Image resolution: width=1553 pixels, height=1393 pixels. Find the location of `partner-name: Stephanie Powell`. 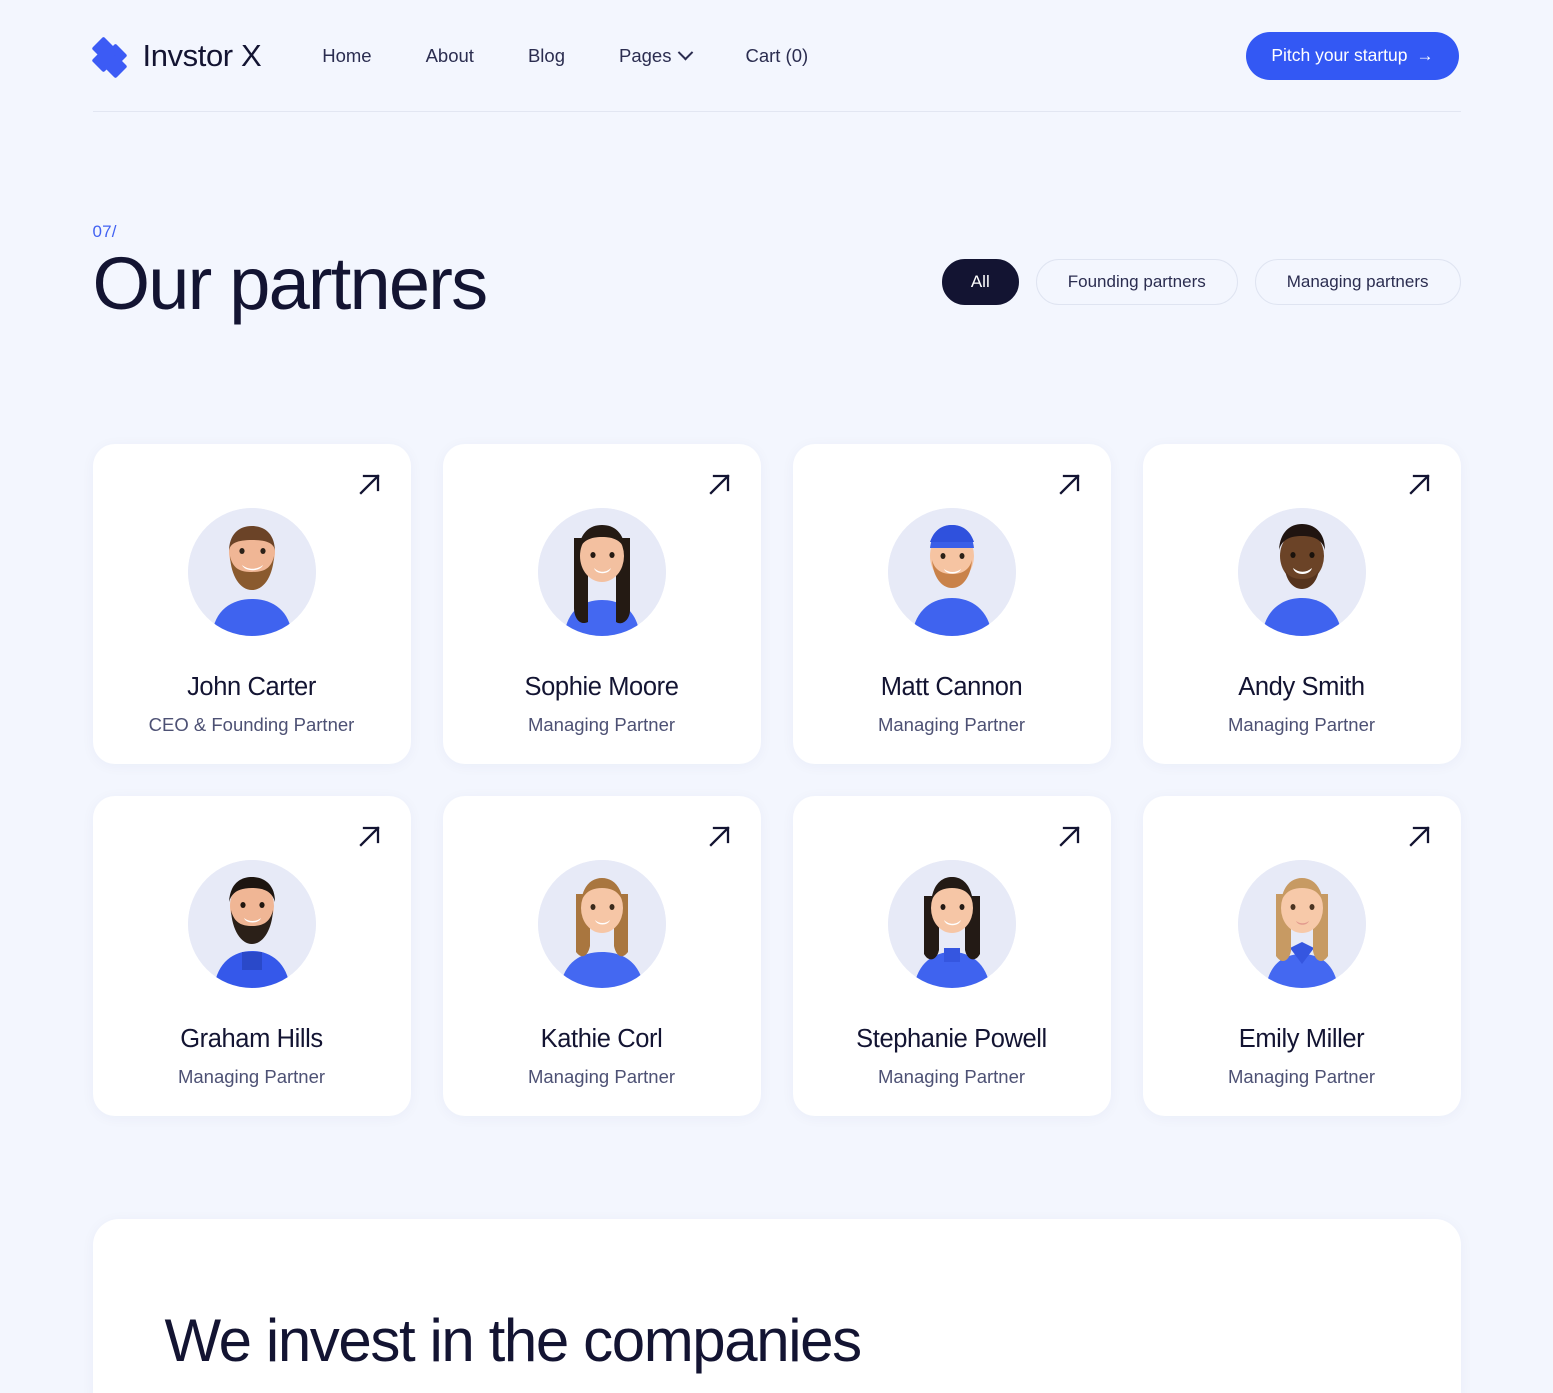

partner-name: Stephanie Powell is located at coordinates (951, 1038).